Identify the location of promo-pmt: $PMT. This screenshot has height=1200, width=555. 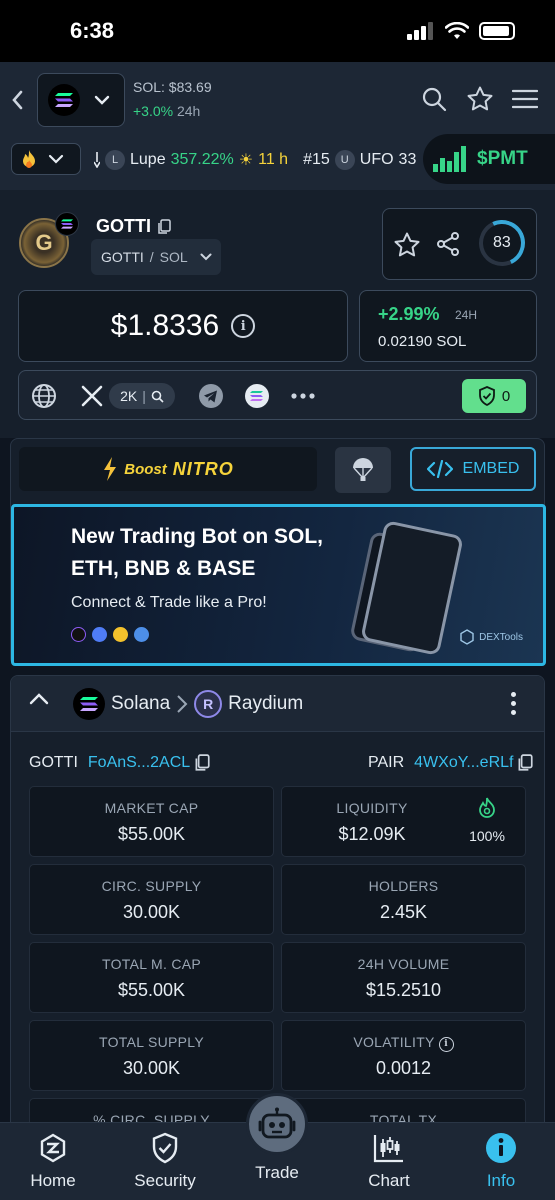
(489, 159).